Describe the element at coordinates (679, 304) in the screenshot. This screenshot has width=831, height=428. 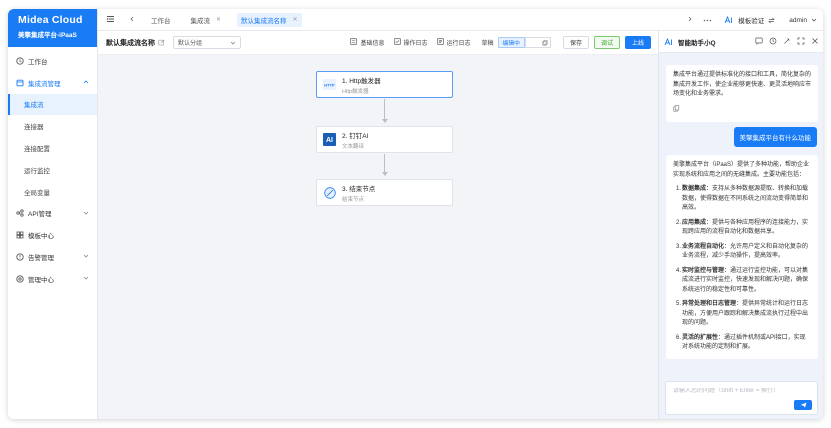
I see `feature-number: 5.` at that location.